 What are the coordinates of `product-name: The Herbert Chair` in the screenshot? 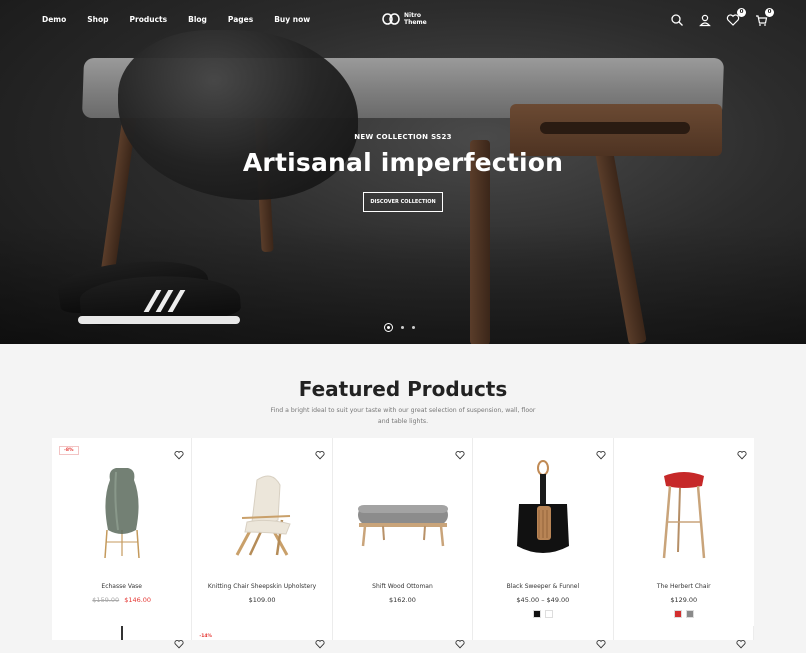 It's located at (684, 586).